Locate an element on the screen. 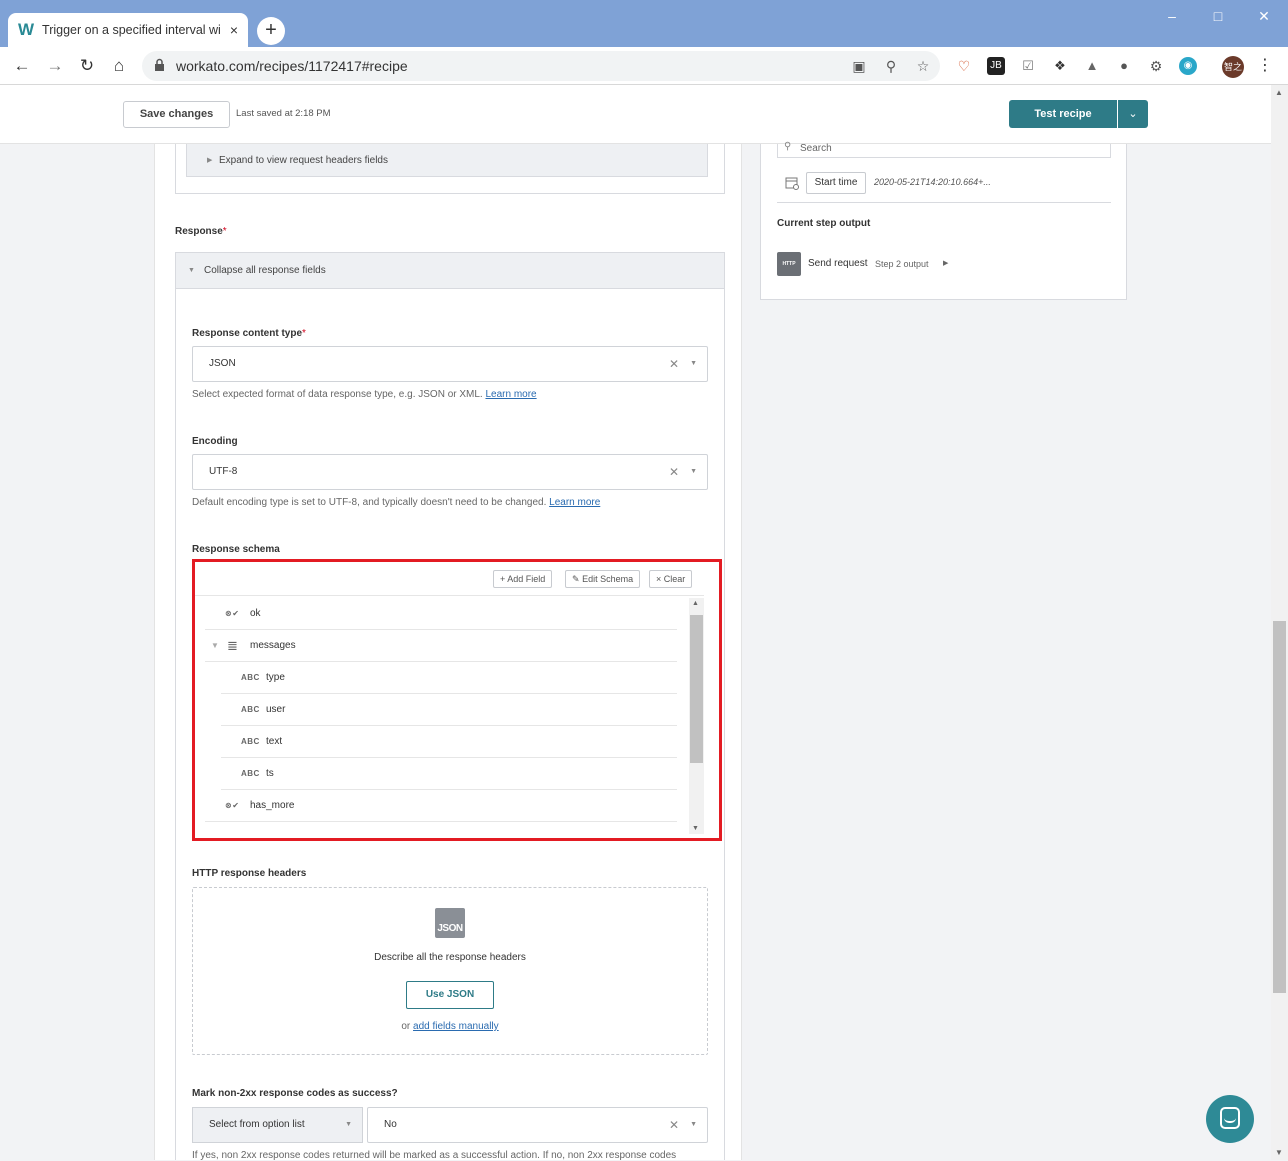 This screenshot has height=1161, width=1288. drive-extension-icon: ▲ is located at coordinates (1092, 66).